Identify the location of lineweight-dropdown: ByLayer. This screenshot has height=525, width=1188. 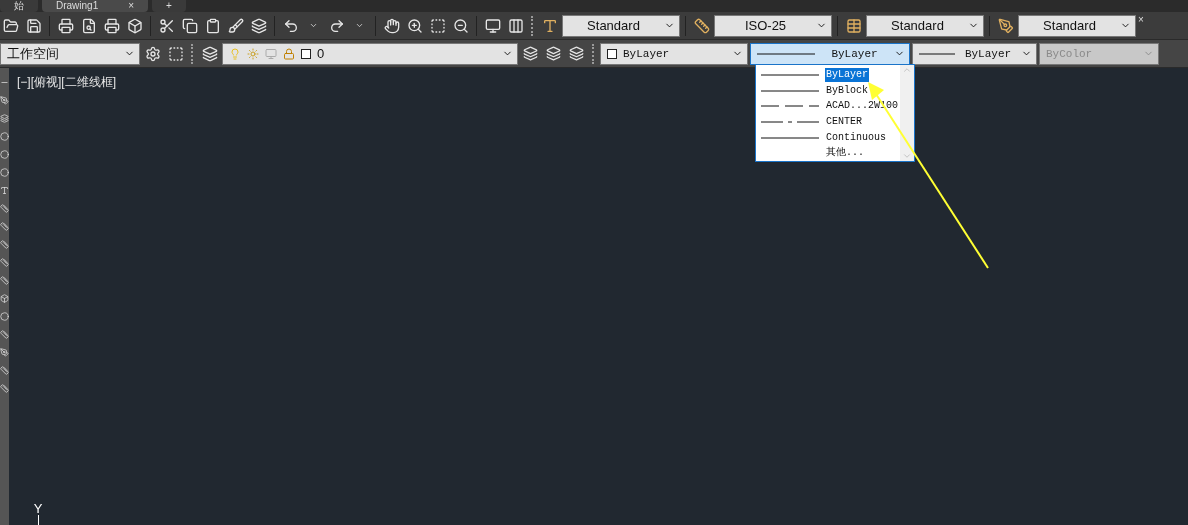
(974, 53).